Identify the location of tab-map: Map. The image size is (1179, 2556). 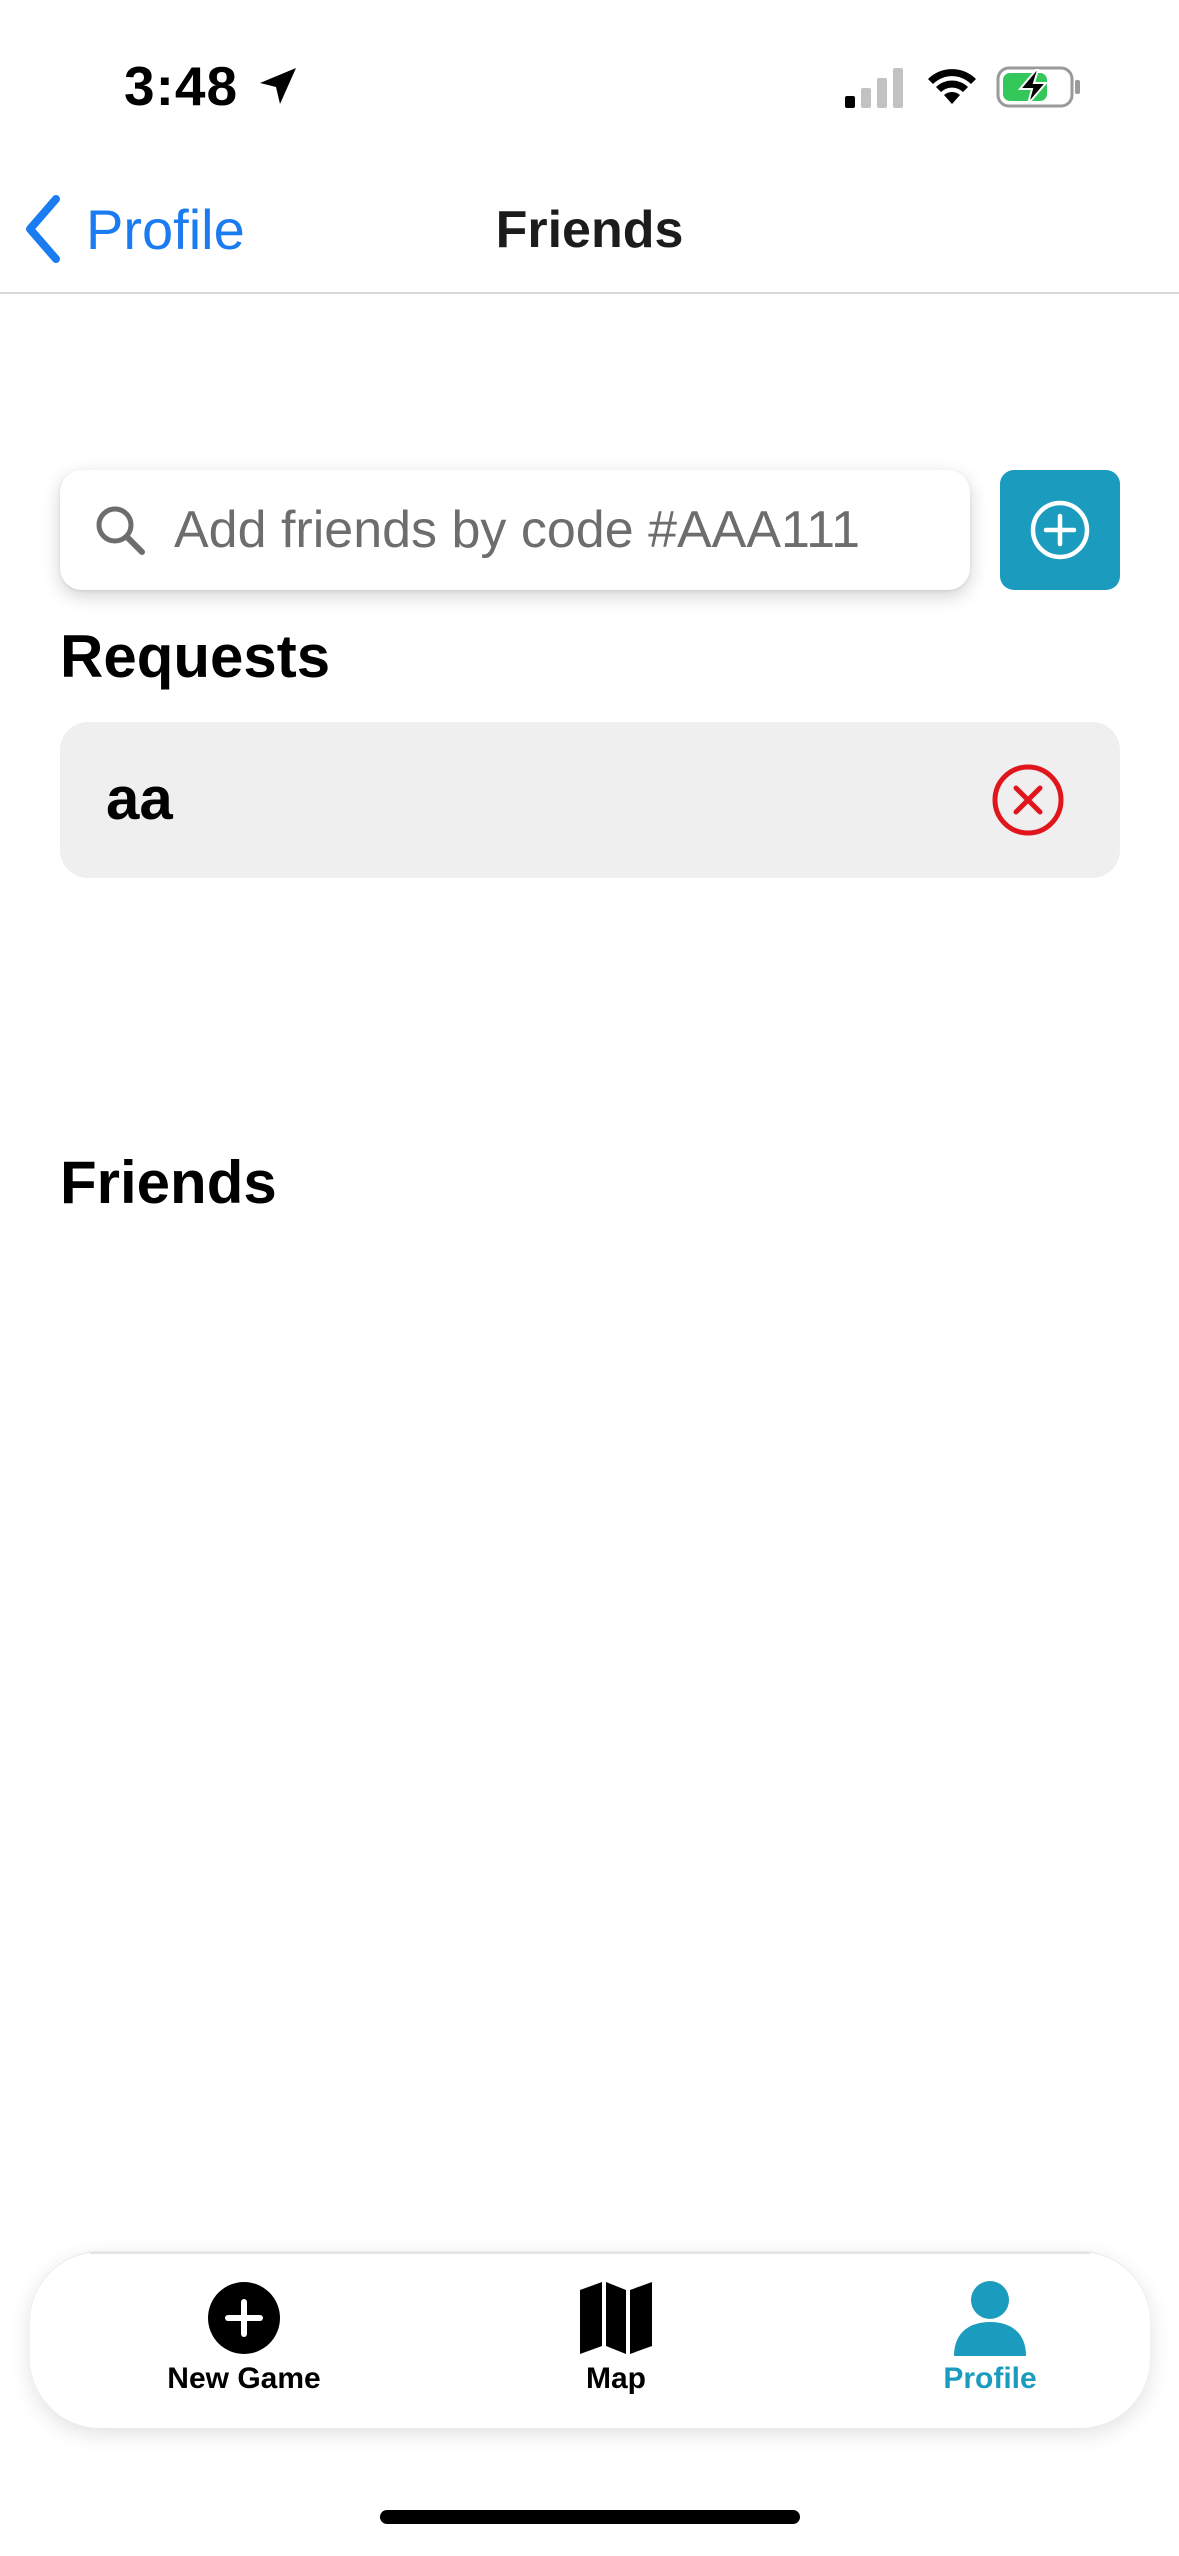
(616, 2345).